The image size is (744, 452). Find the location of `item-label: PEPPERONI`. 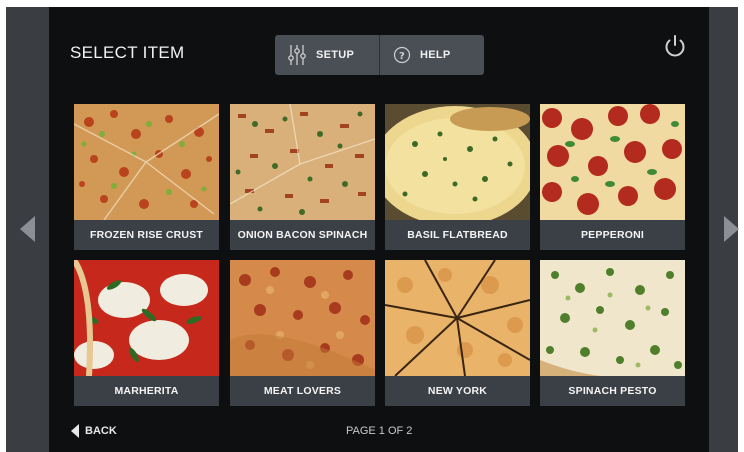

item-label: PEPPERONI is located at coordinates (612, 235).